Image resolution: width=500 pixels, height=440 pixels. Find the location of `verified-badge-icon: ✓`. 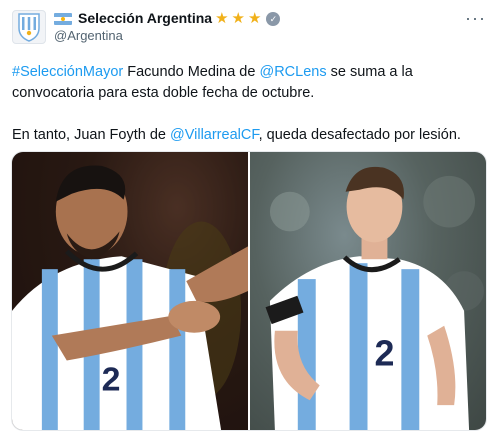

verified-badge-icon: ✓ is located at coordinates (273, 18).